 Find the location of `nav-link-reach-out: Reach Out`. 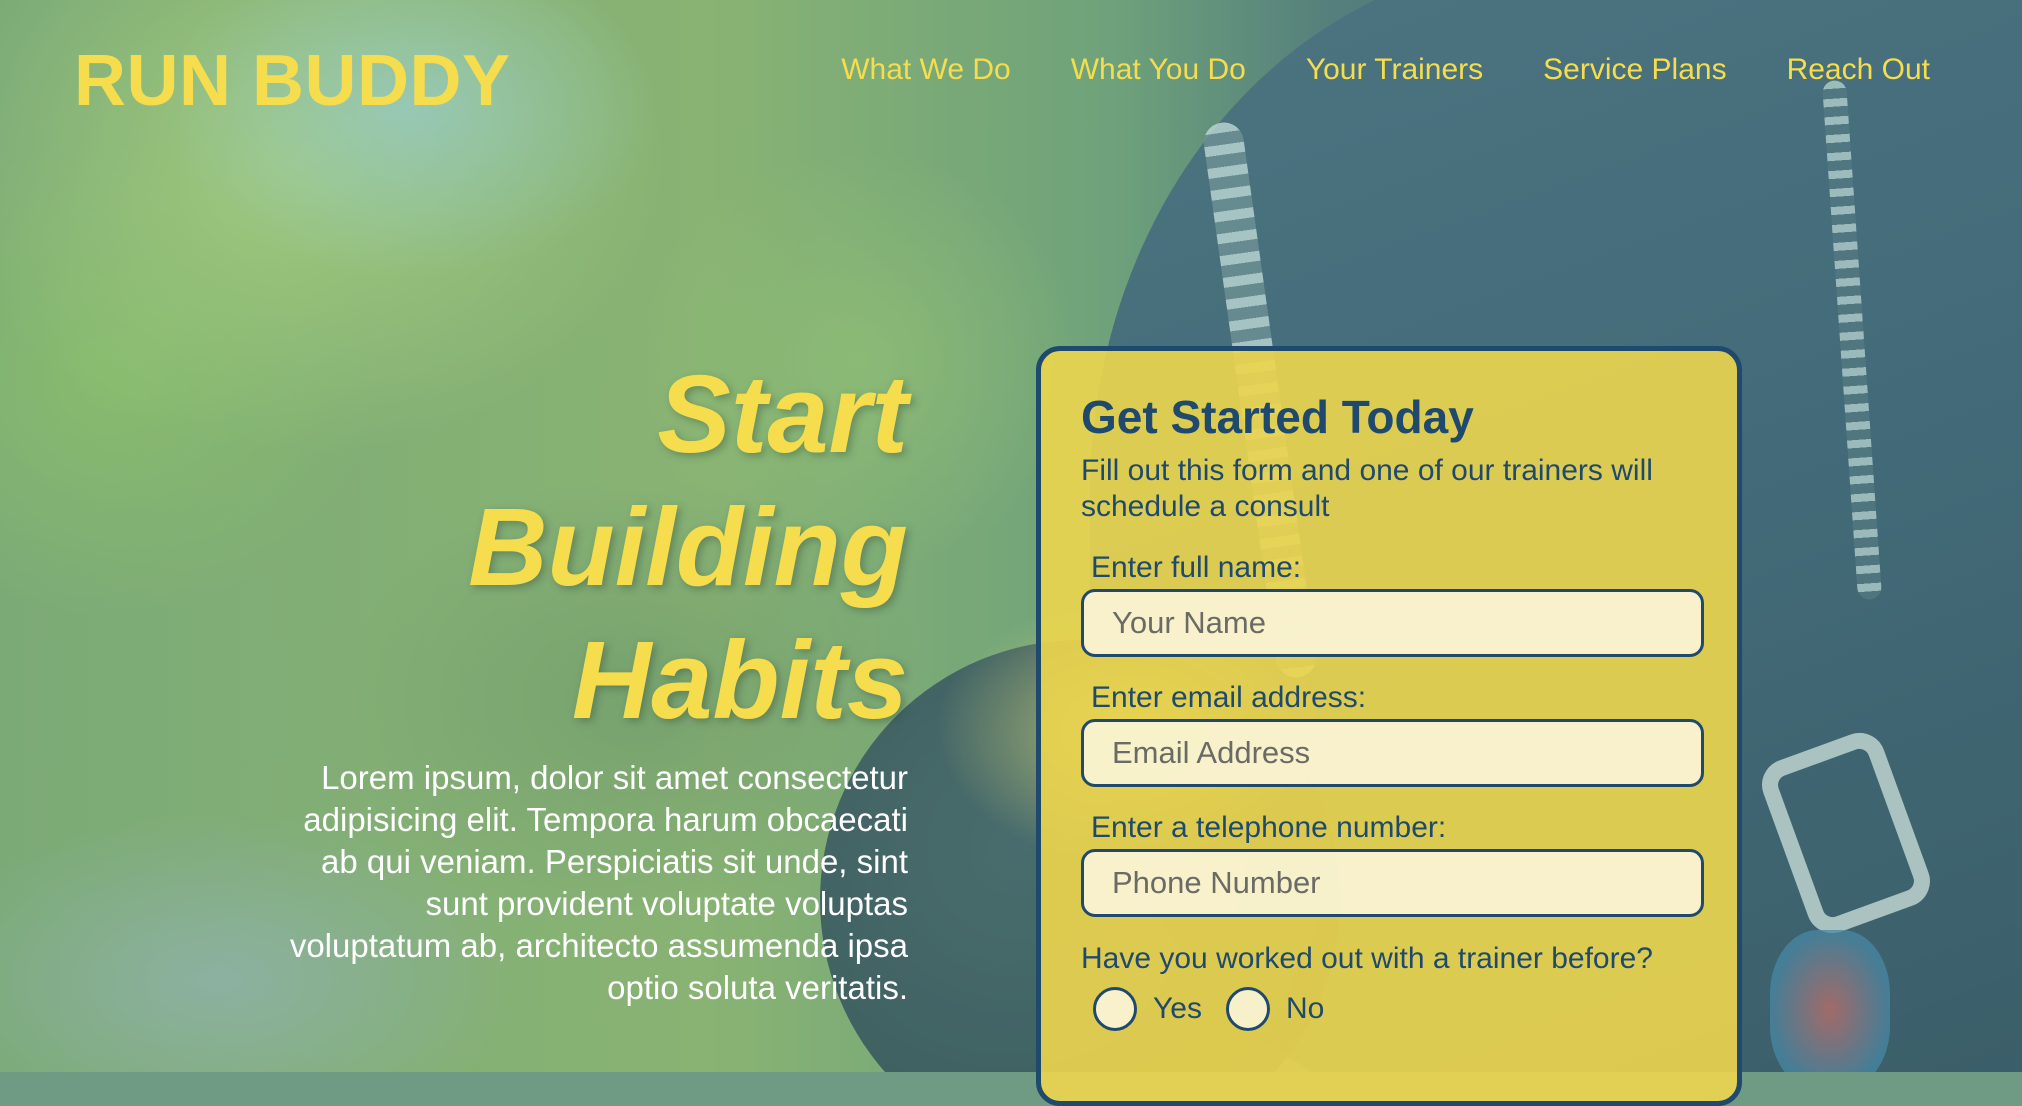

nav-link-reach-out: Reach Out is located at coordinates (1858, 70).